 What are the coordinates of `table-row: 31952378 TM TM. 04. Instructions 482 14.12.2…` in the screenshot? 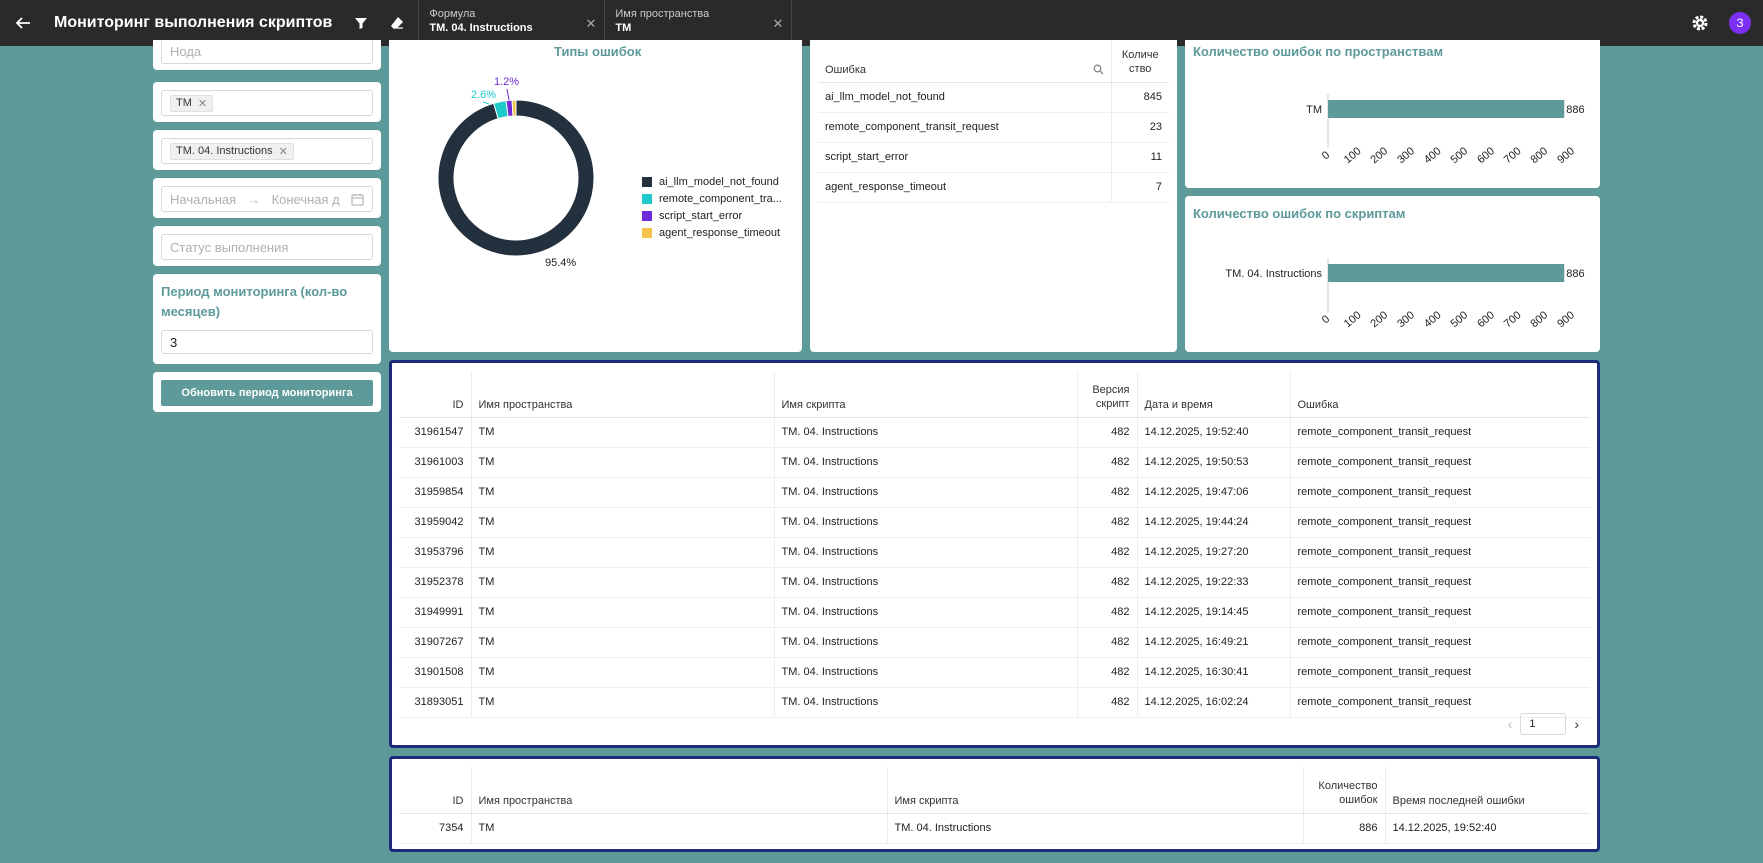 It's located at (994, 582).